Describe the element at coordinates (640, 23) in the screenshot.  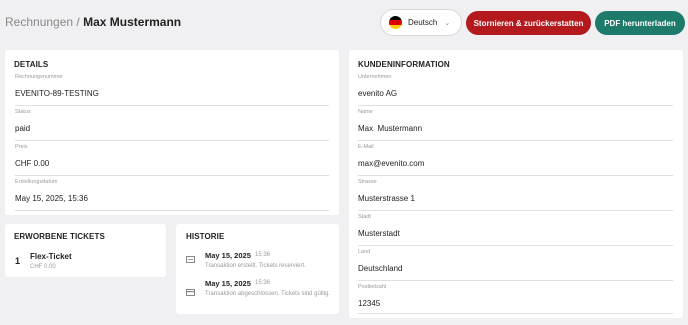
I see `download-pdf-button: PDF herunterladen` at that location.